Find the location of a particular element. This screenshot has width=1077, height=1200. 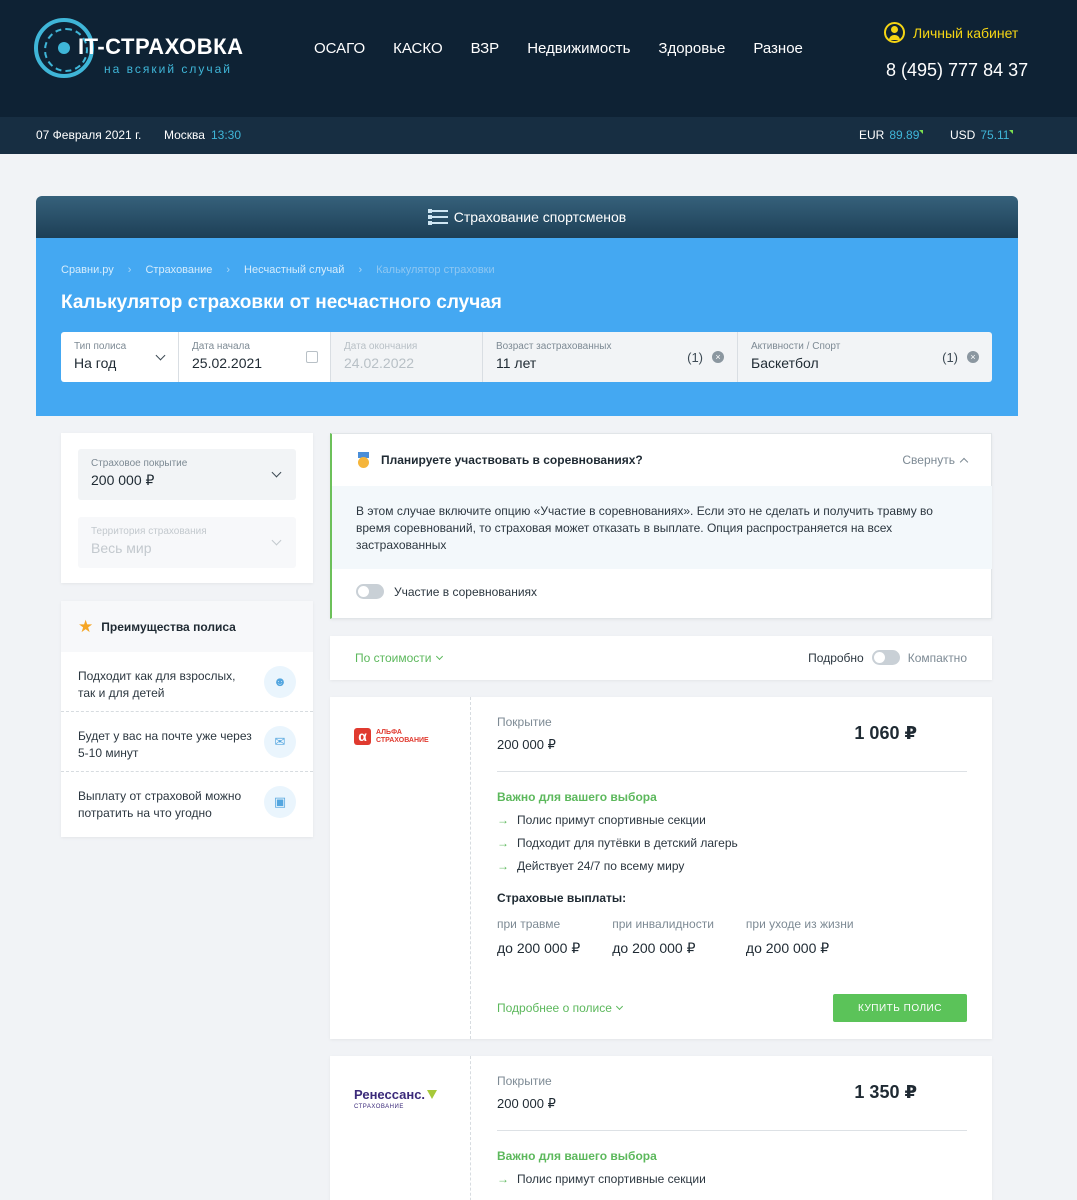

sort-label: По стоимости is located at coordinates (393, 658).